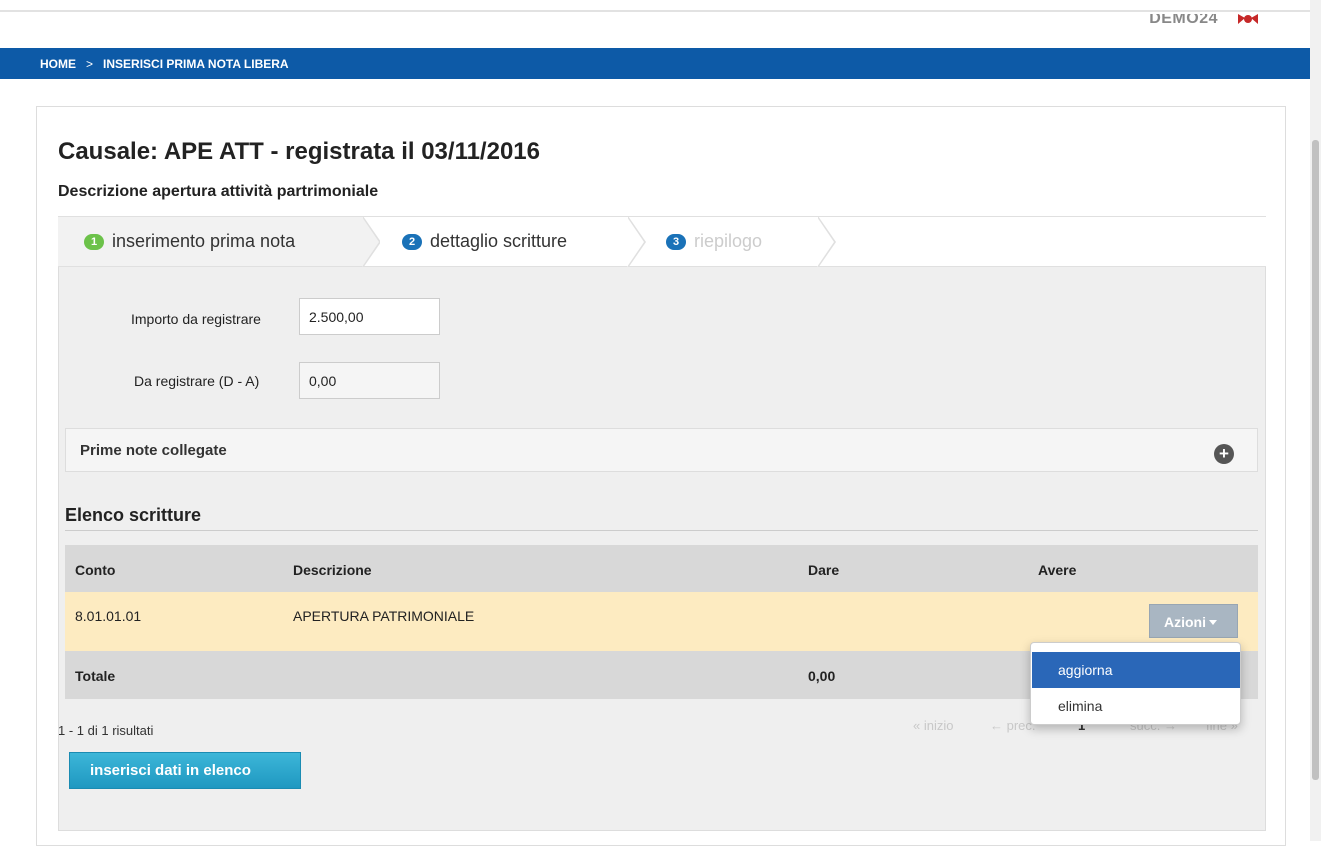 The width and height of the screenshot is (1321, 846). What do you see at coordinates (106, 730) in the screenshot?
I see `results-count: 1 - 1 di 1 risultati` at bounding box center [106, 730].